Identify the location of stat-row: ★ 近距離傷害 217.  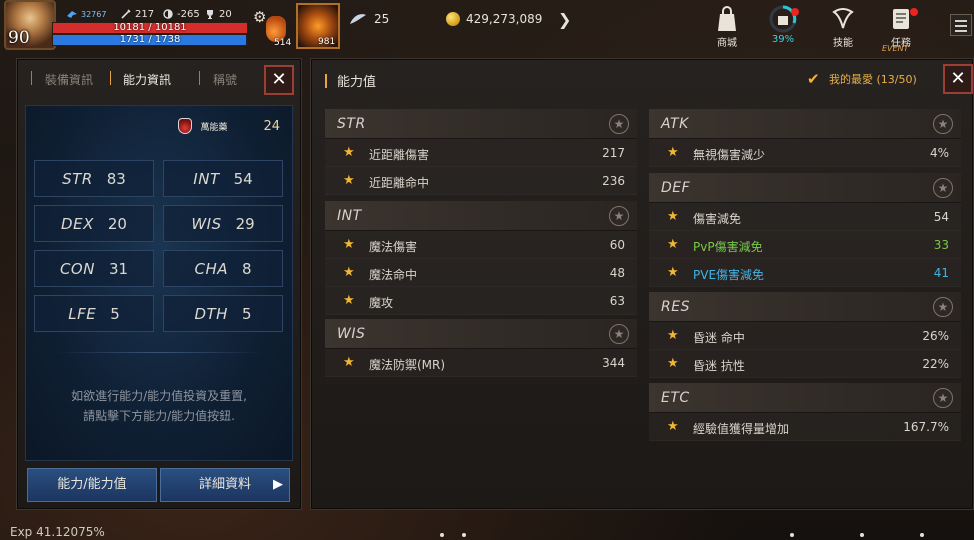
(481, 153).